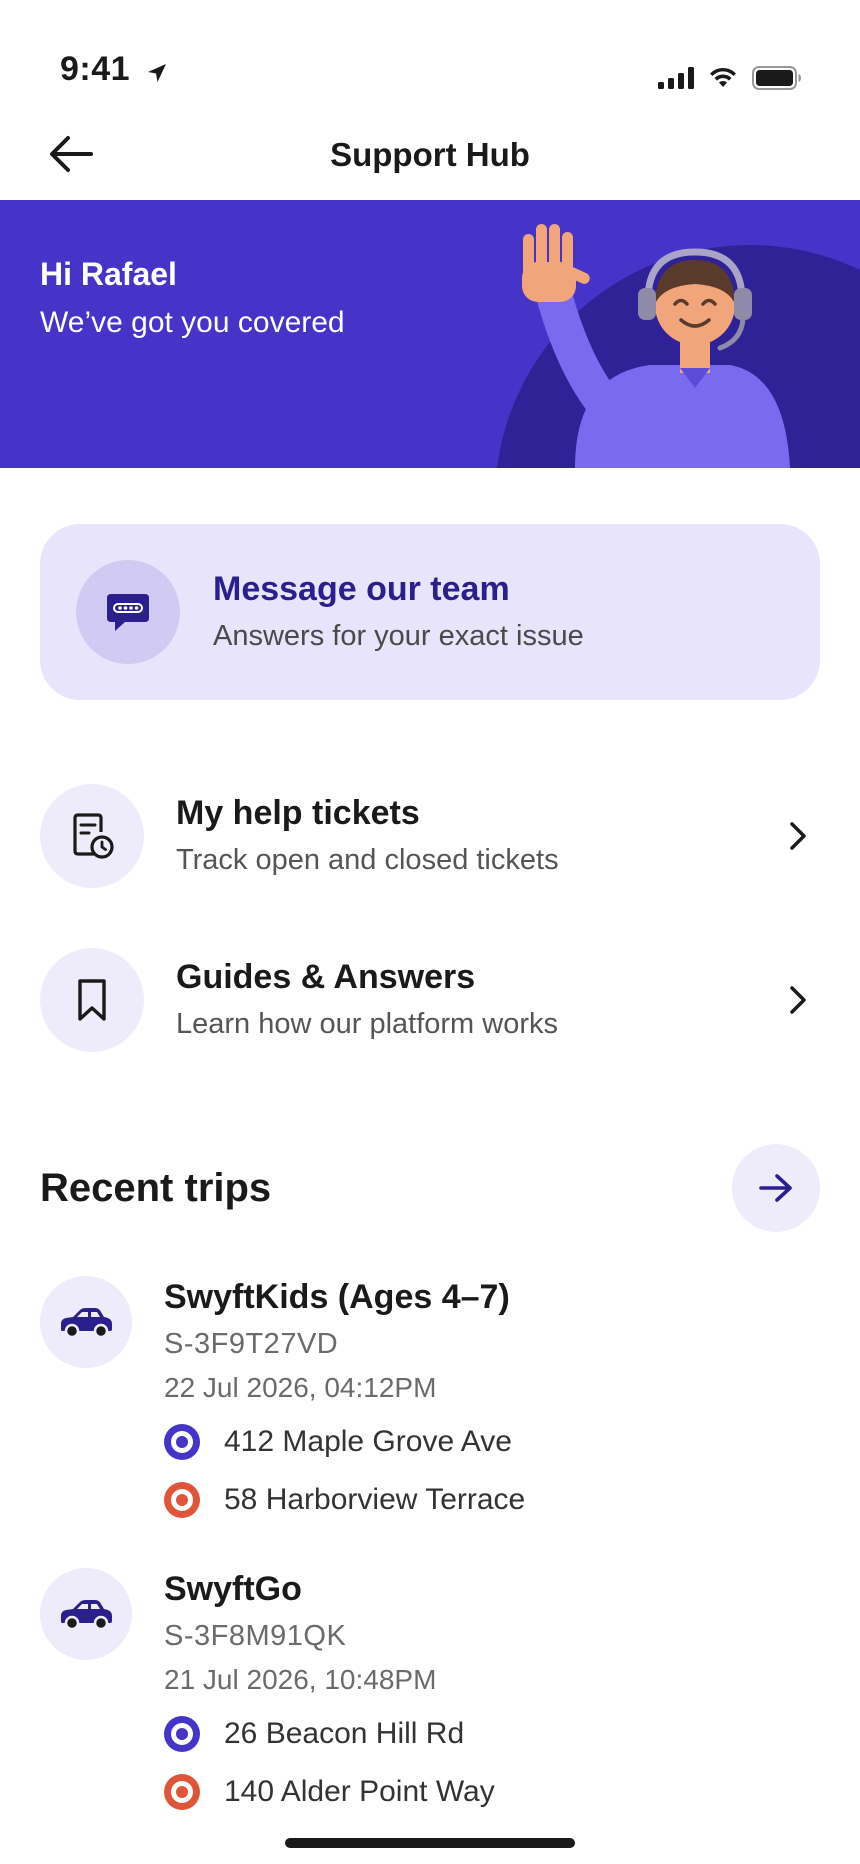 Image resolution: width=860 pixels, height=1864 pixels. What do you see at coordinates (326, 977) in the screenshot?
I see `guides-answers-title: Guides & Answers` at bounding box center [326, 977].